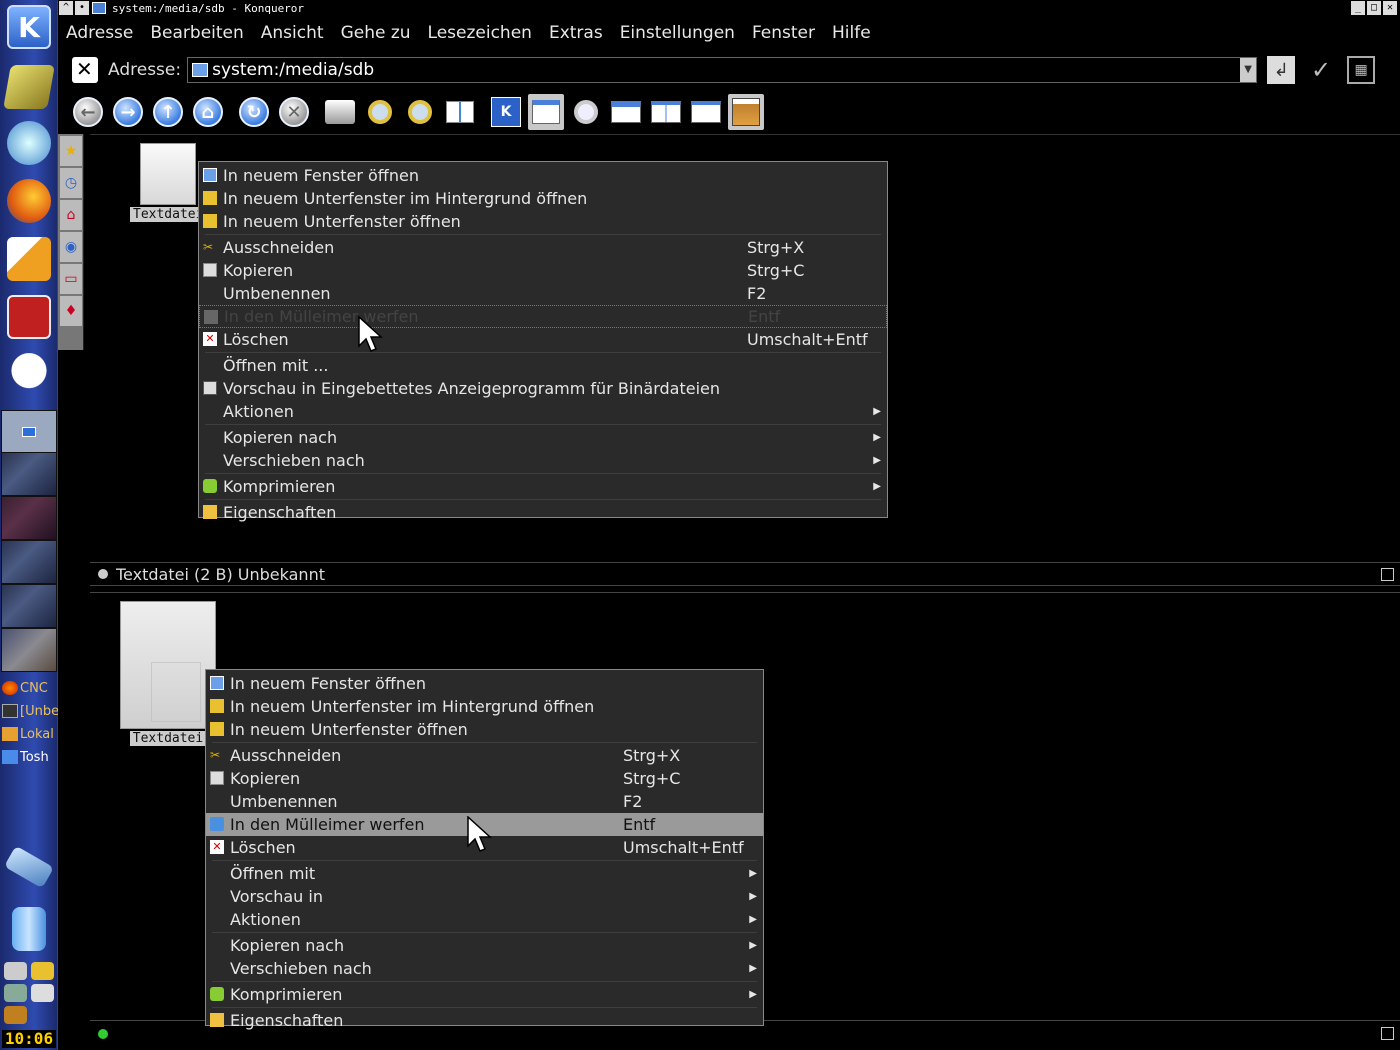 The width and height of the screenshot is (1400, 1050). I want to click on view-single-button, so click(706, 112).